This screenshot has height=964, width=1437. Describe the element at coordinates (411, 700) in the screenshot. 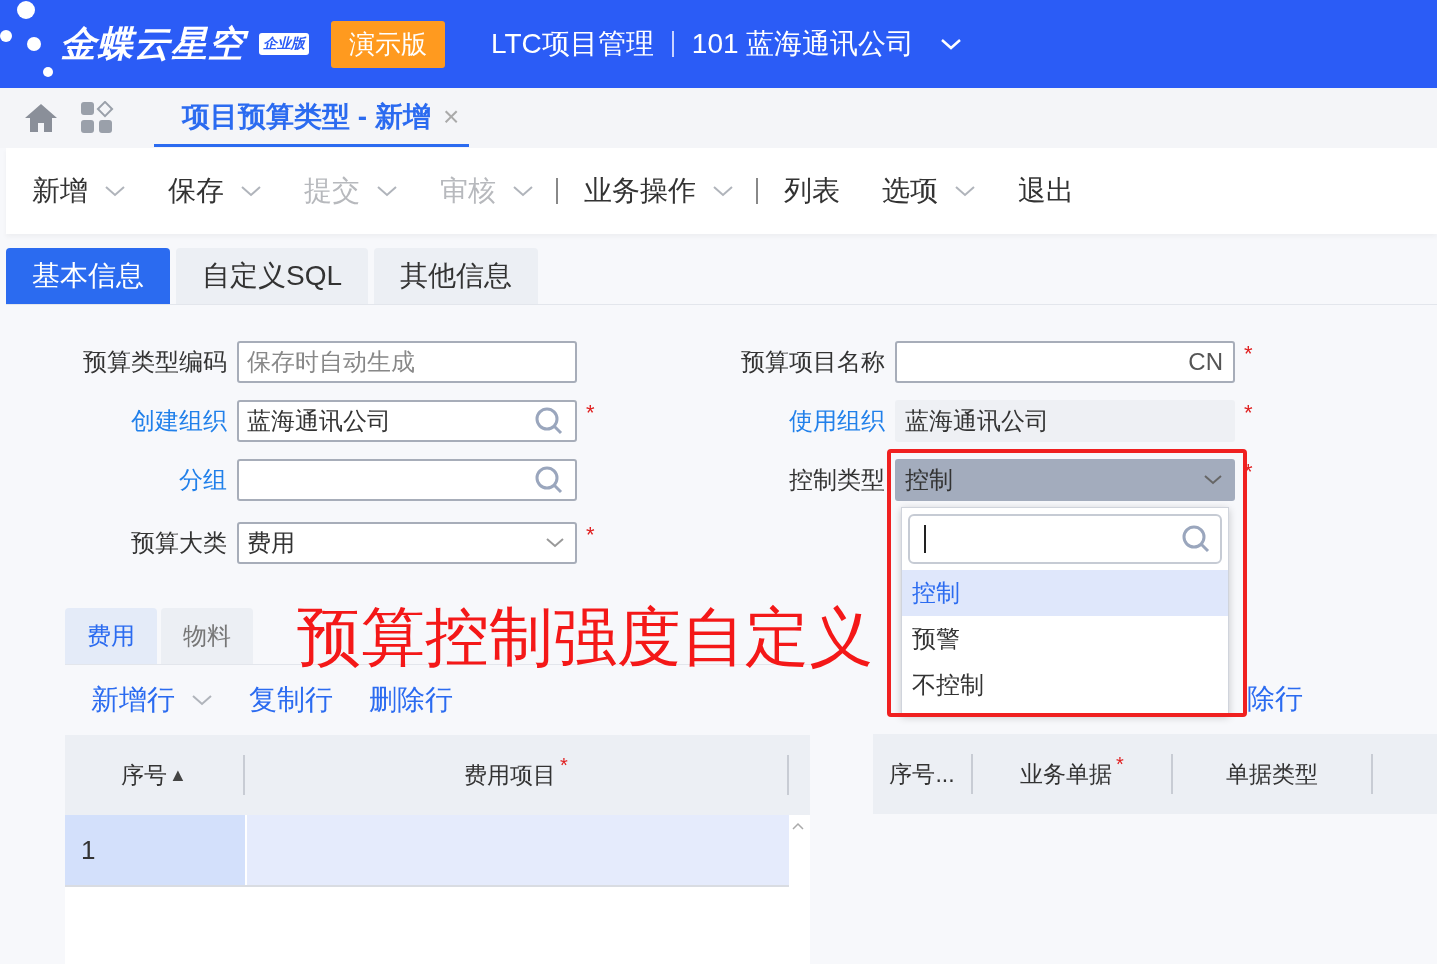

I see `row-action-button: 删除行` at that location.